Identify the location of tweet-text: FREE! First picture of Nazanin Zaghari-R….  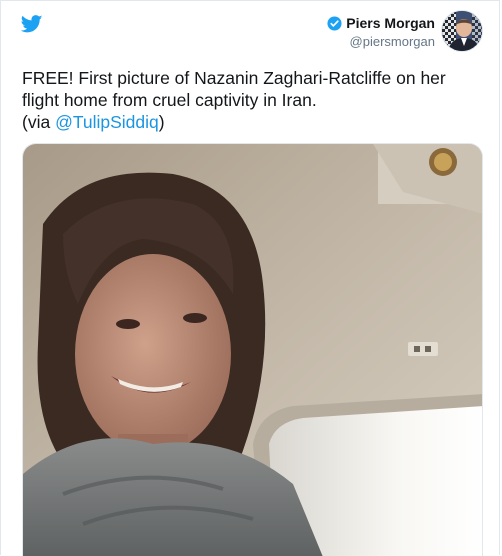
(252, 100).